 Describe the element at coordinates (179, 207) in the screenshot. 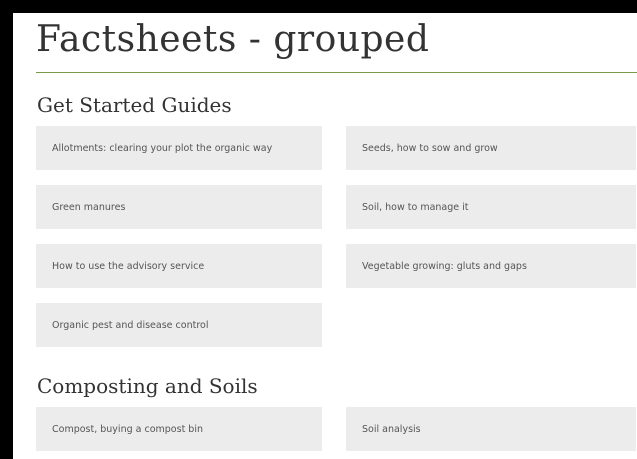

I see `factsheet-link-green-manures: Green manures` at that location.